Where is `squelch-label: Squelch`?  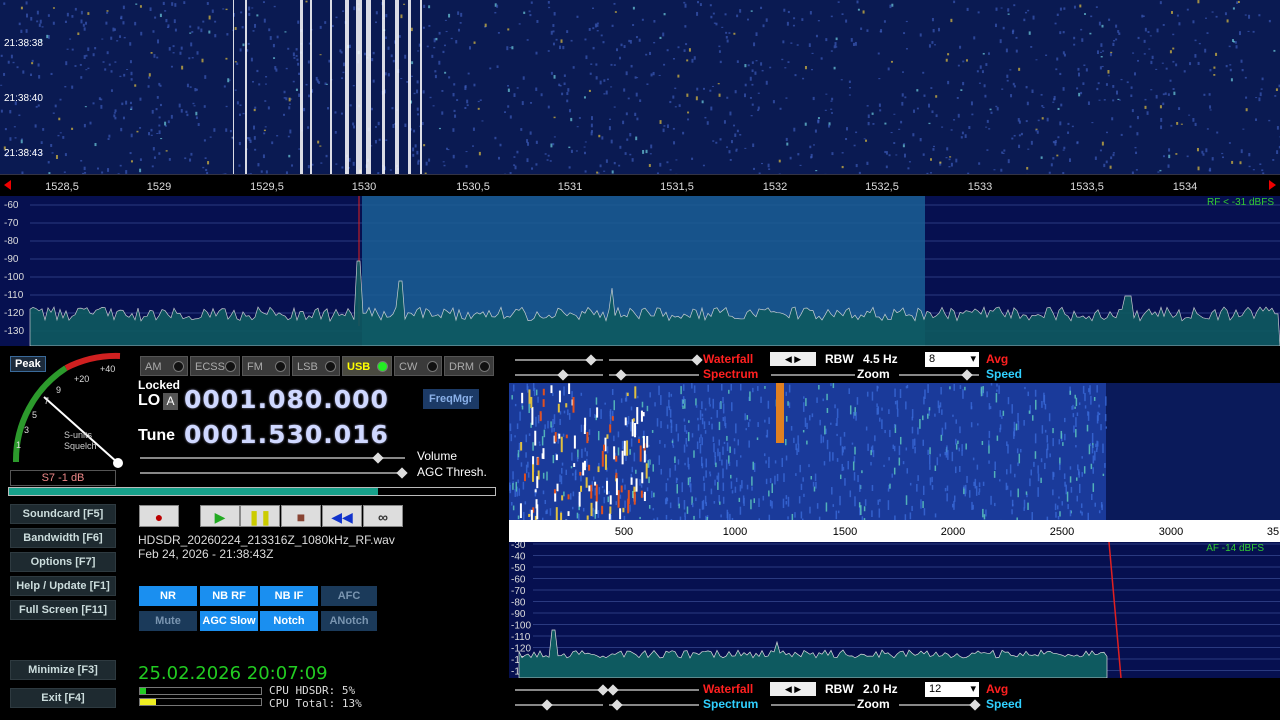
squelch-label: Squelch is located at coordinates (80, 446).